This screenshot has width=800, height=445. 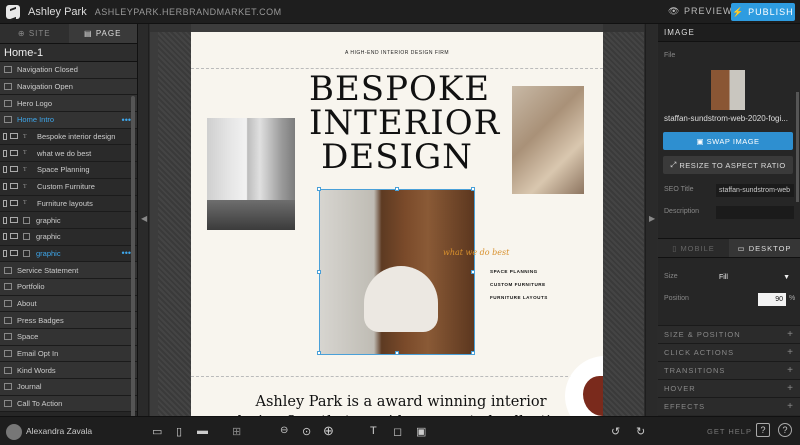 I want to click on layer-label: Journal, so click(x=29, y=387).